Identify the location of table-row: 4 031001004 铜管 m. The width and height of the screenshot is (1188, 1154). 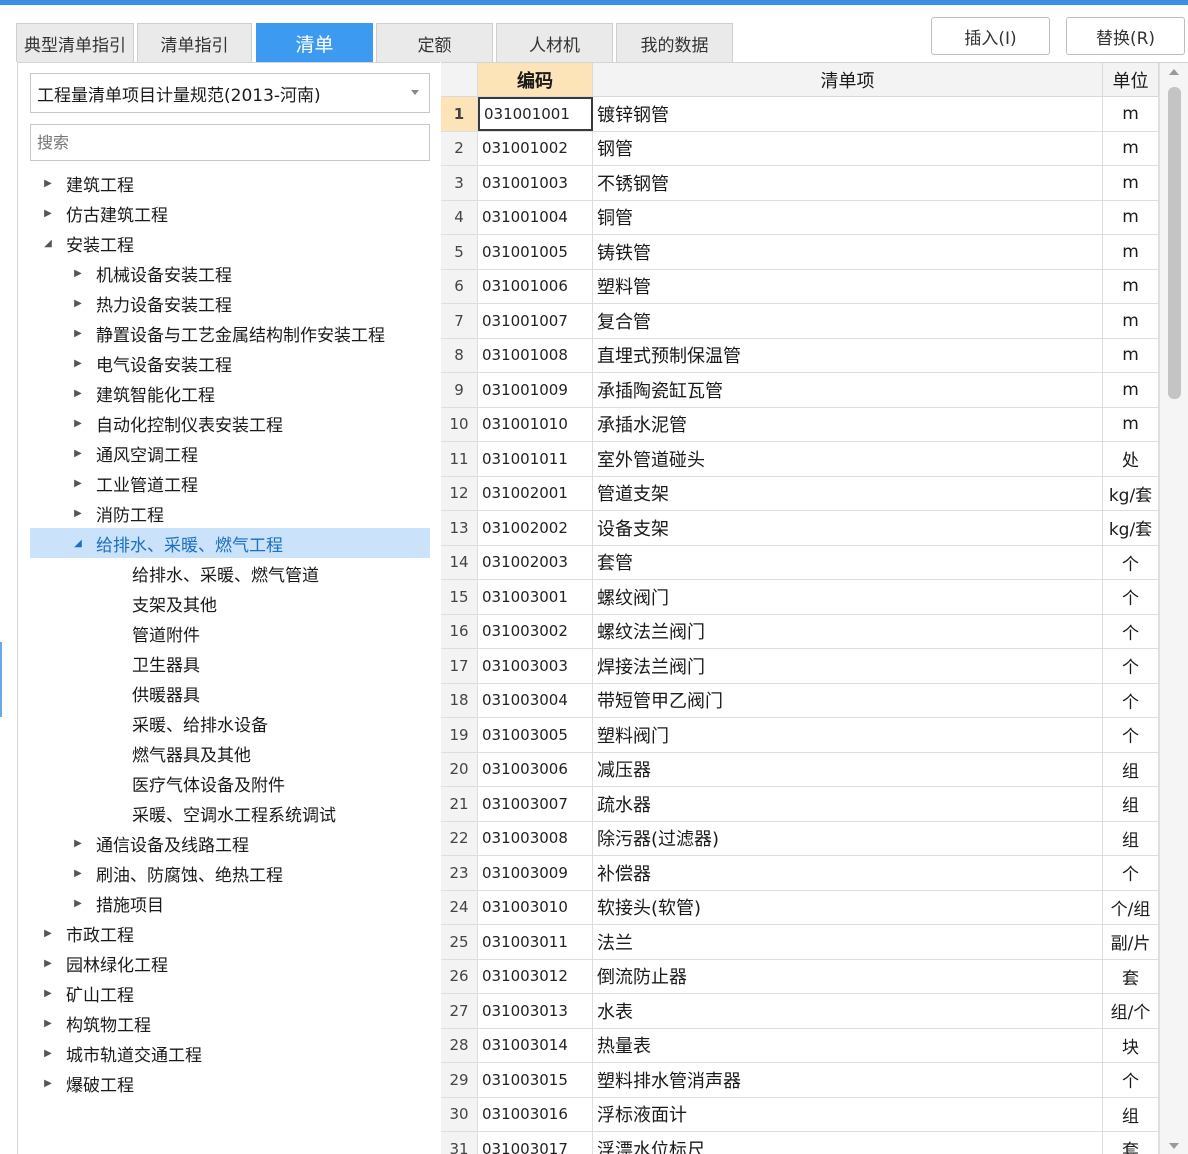
(800, 217).